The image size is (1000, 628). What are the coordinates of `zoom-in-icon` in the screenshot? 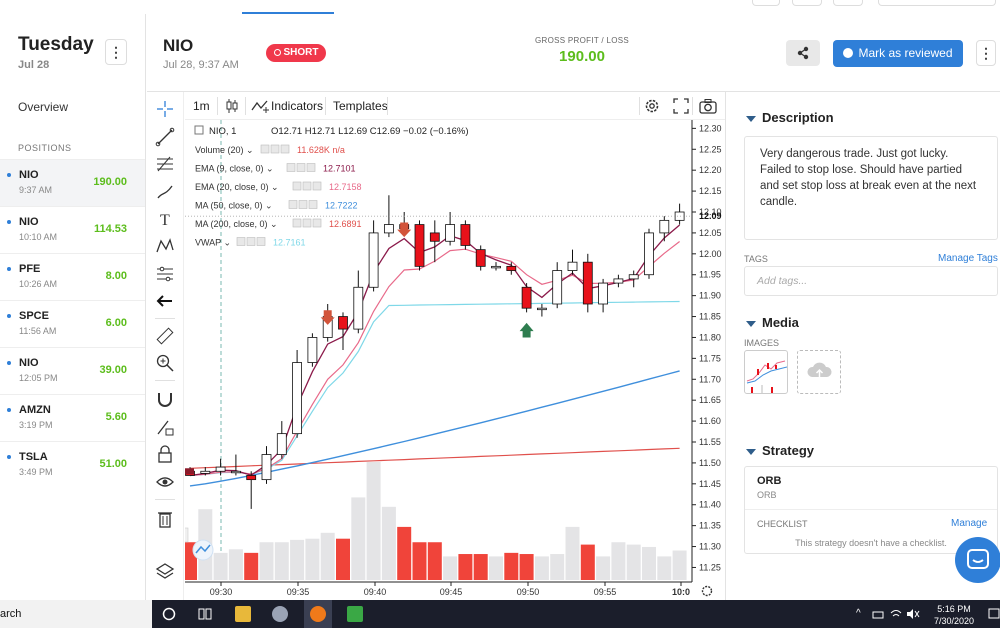 It's located at (165, 363).